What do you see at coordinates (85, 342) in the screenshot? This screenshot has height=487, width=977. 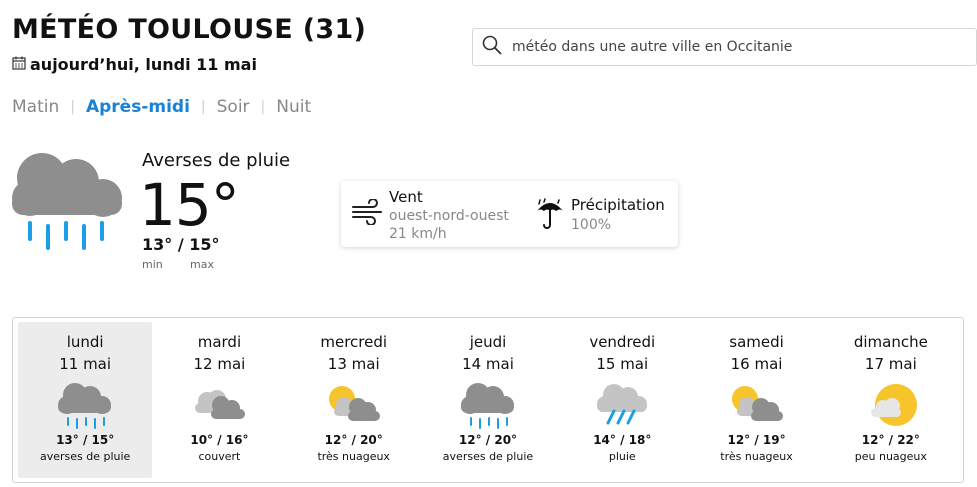 I see `day-name: lundi` at bounding box center [85, 342].